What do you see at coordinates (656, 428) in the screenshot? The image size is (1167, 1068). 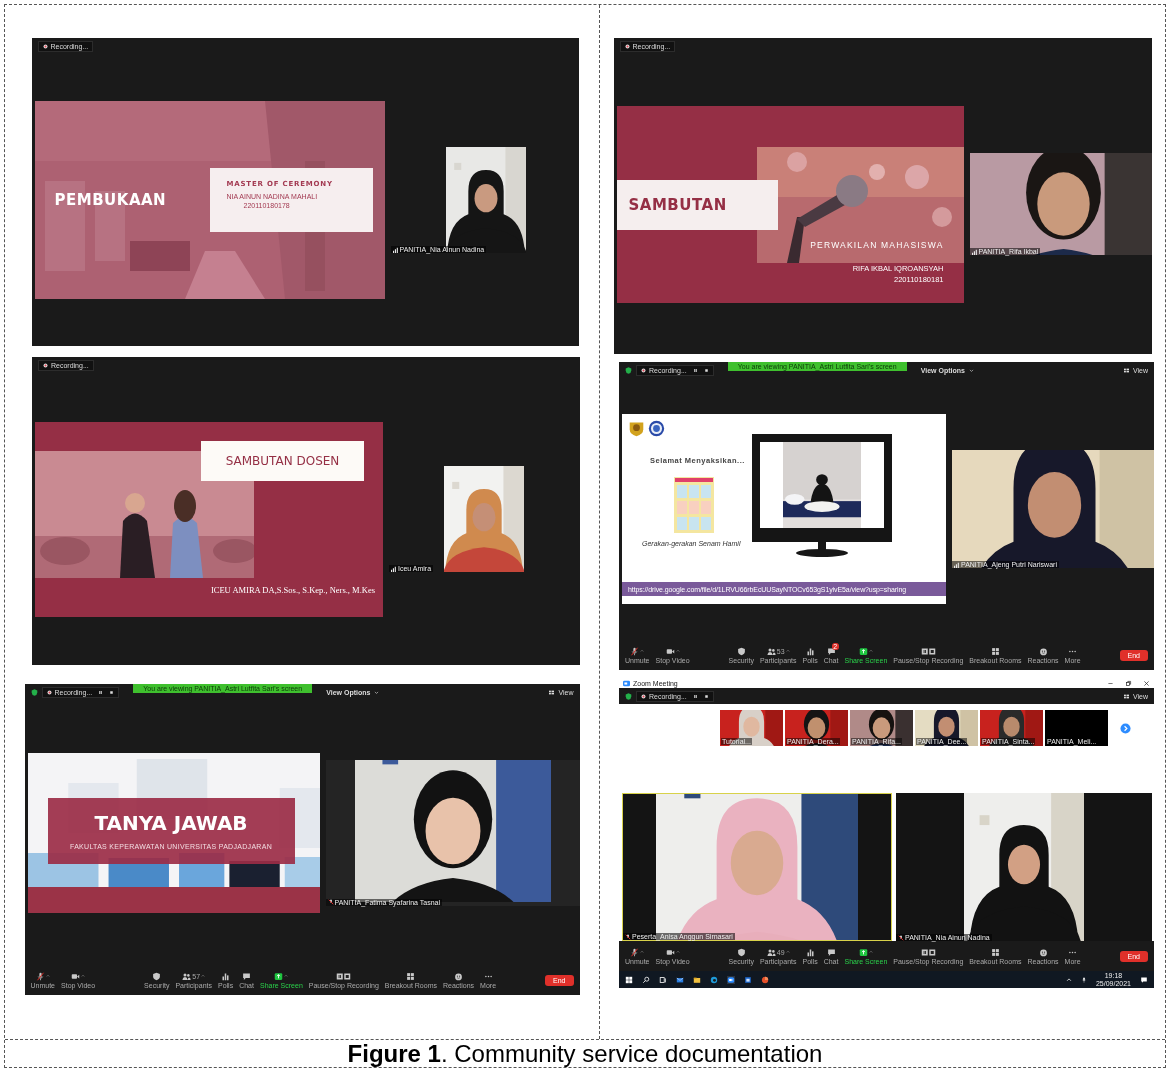 I see `seal-icon` at bounding box center [656, 428].